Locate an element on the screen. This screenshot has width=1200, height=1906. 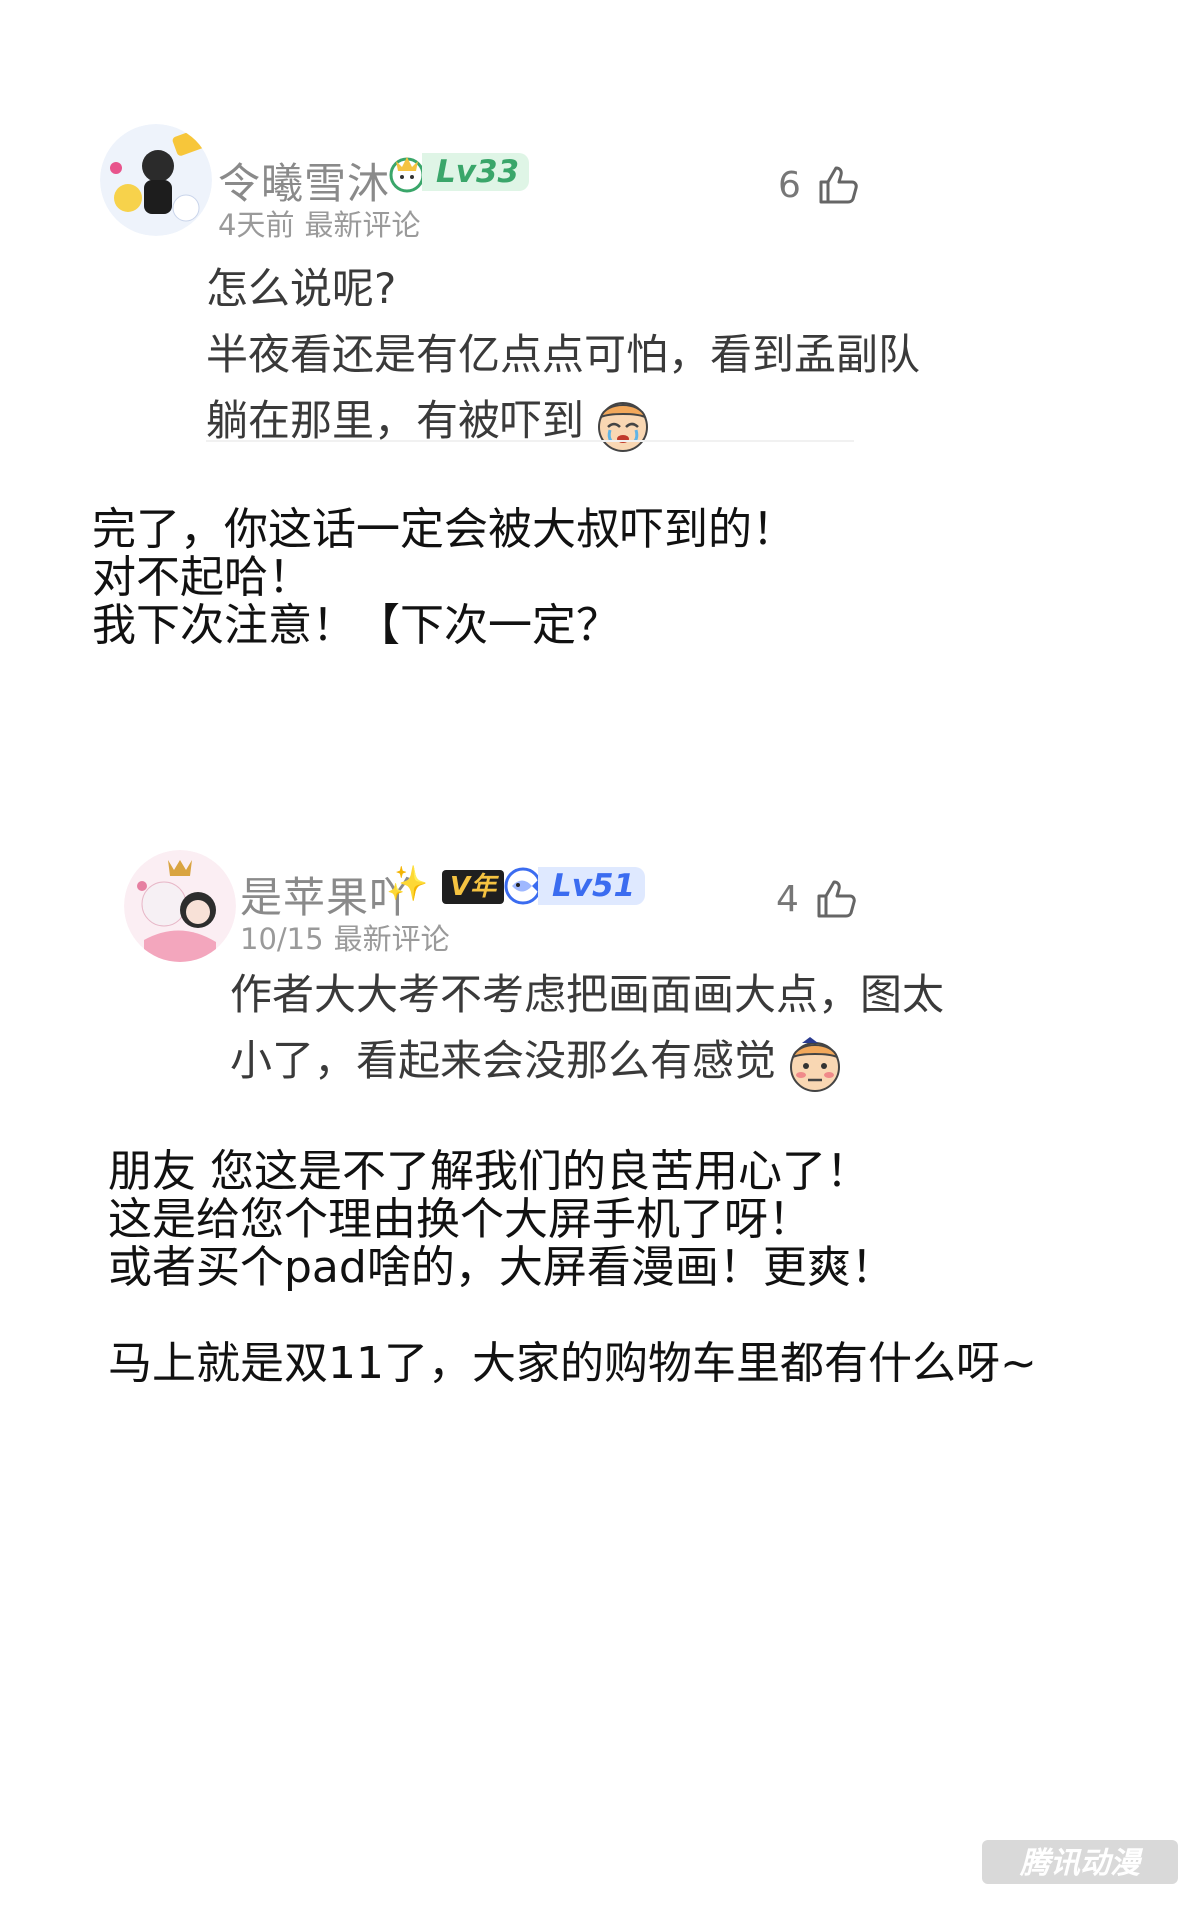
reply-line: 马上就是双11了，大家的购物车里都有什么呀~ is located at coordinates (572, 1363).